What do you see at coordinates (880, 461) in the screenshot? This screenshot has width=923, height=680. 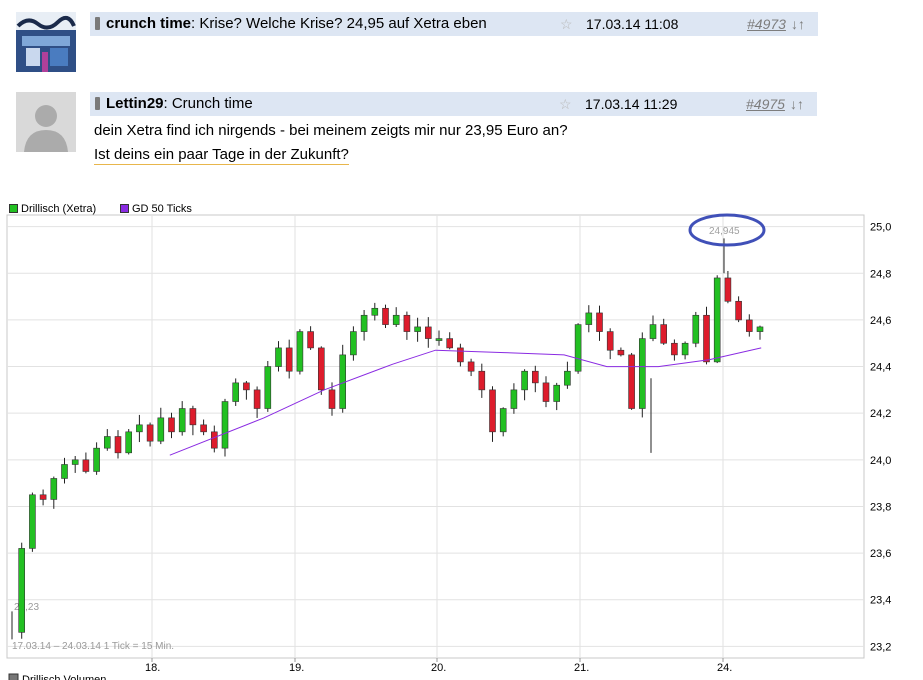 I see `y-tick-label: 24,0` at bounding box center [880, 461].